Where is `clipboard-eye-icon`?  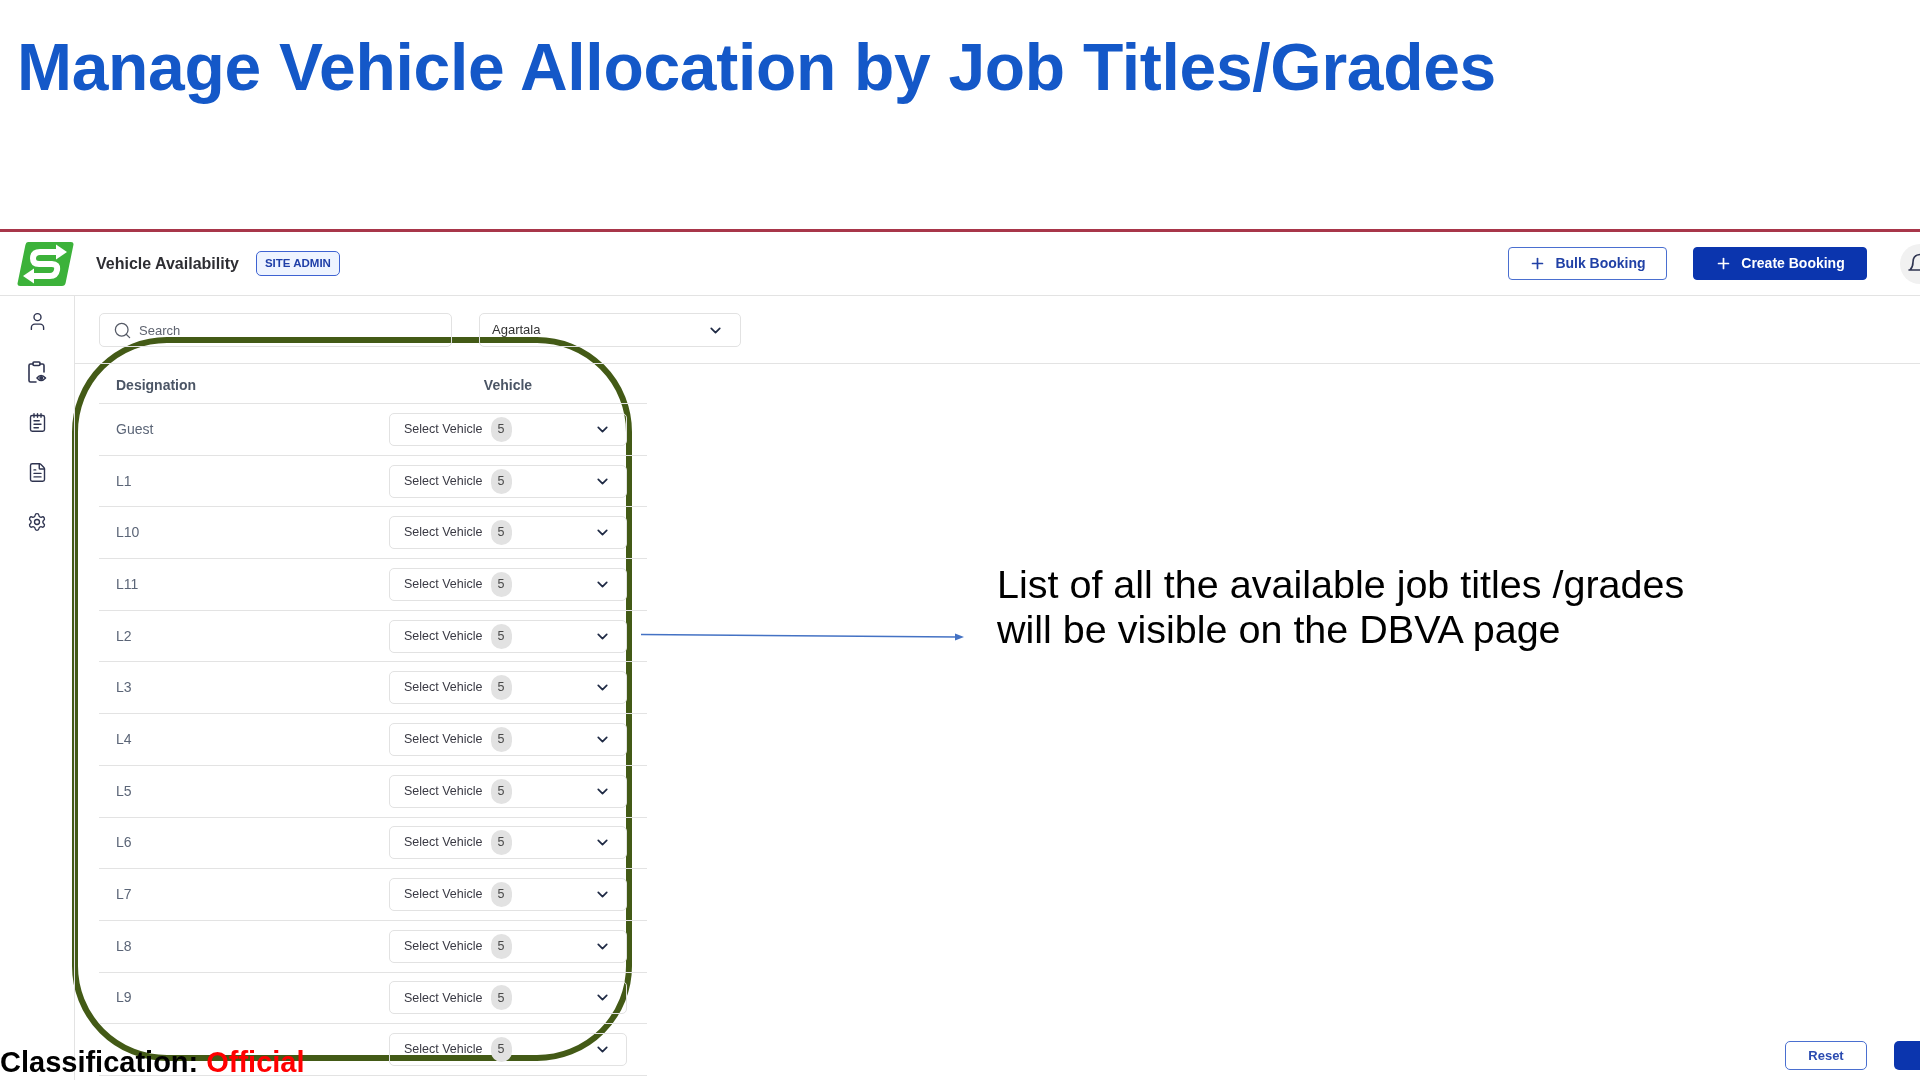 clipboard-eye-icon is located at coordinates (37, 372).